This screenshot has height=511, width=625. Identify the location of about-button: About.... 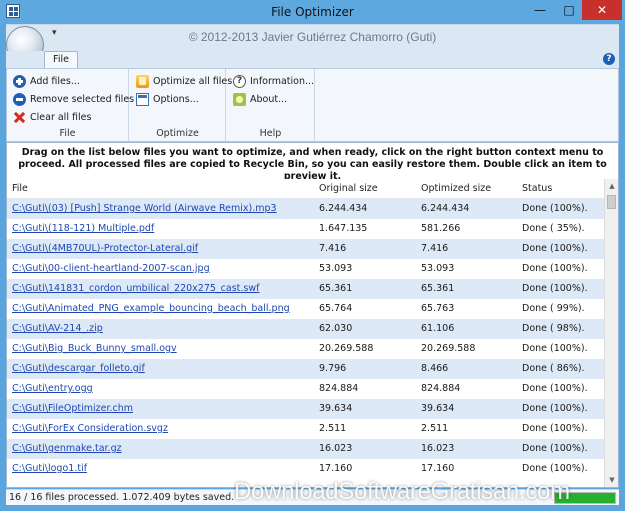
(260, 99).